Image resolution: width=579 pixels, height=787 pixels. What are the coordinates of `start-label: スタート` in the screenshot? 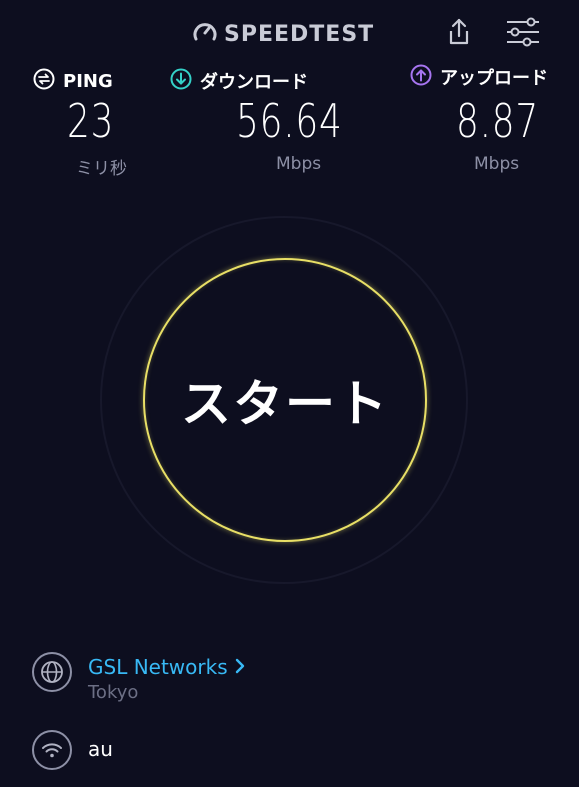 It's located at (285, 404).